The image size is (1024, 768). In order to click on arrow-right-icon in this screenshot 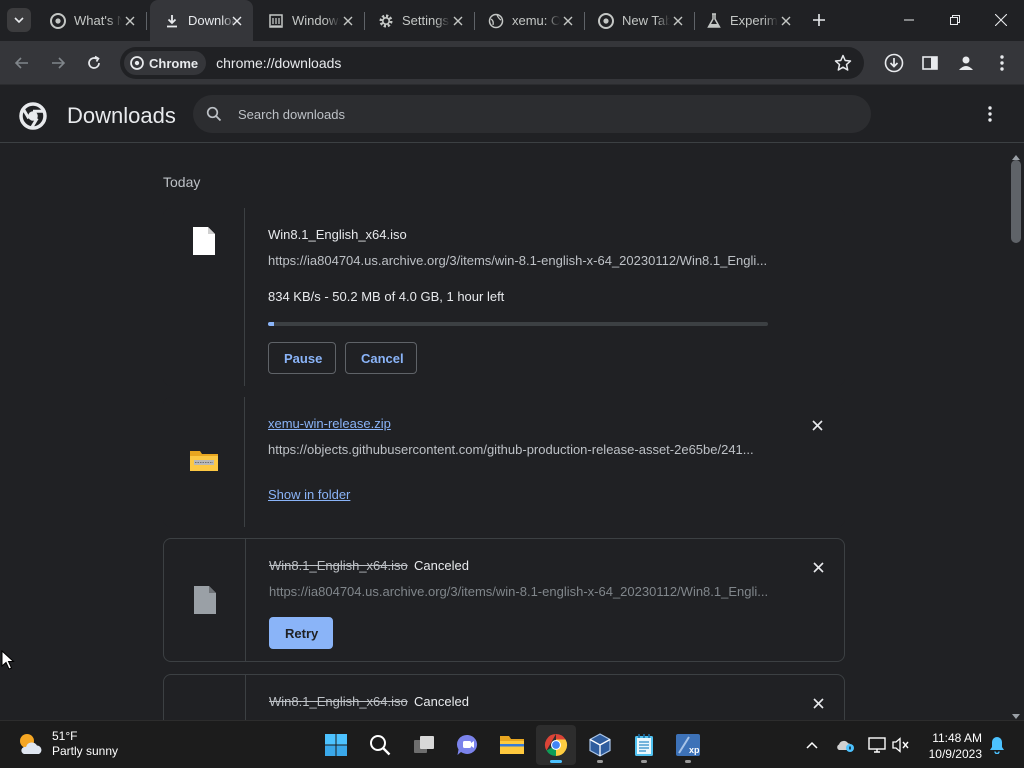, I will do `click(59, 63)`.